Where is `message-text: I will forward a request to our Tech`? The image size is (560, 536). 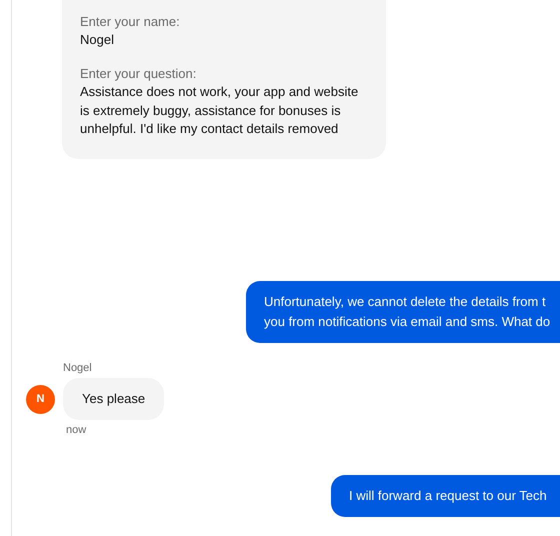 message-text: I will forward a request to our Tech is located at coordinates (448, 496).